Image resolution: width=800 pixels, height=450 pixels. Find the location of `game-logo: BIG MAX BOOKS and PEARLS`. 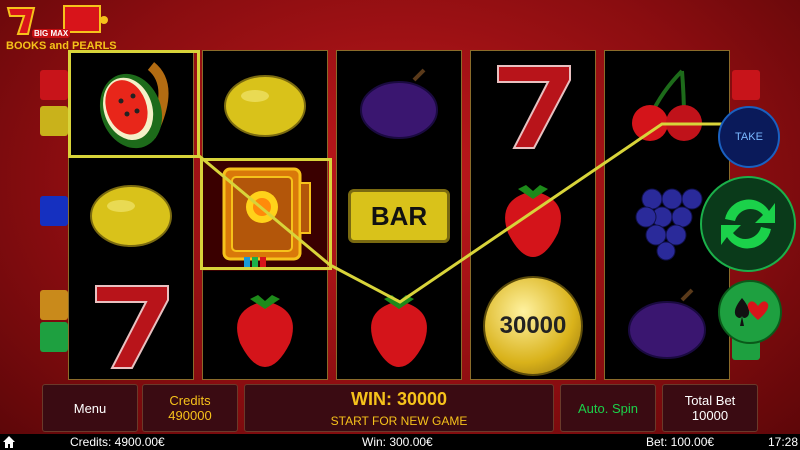

game-logo: BIG MAX BOOKS and PEARLS is located at coordinates (60, 28).